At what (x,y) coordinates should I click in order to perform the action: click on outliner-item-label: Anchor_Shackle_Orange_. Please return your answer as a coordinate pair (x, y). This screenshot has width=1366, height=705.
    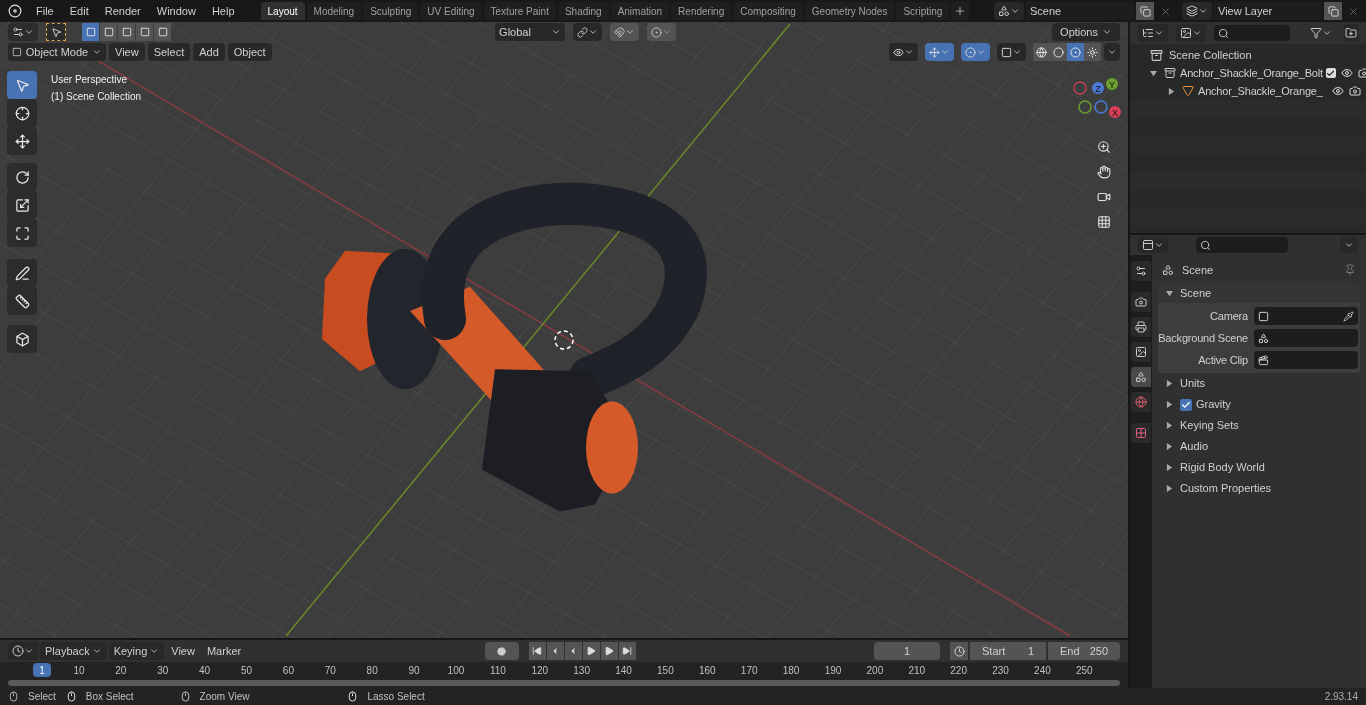
    Looking at the image, I should click on (1260, 91).